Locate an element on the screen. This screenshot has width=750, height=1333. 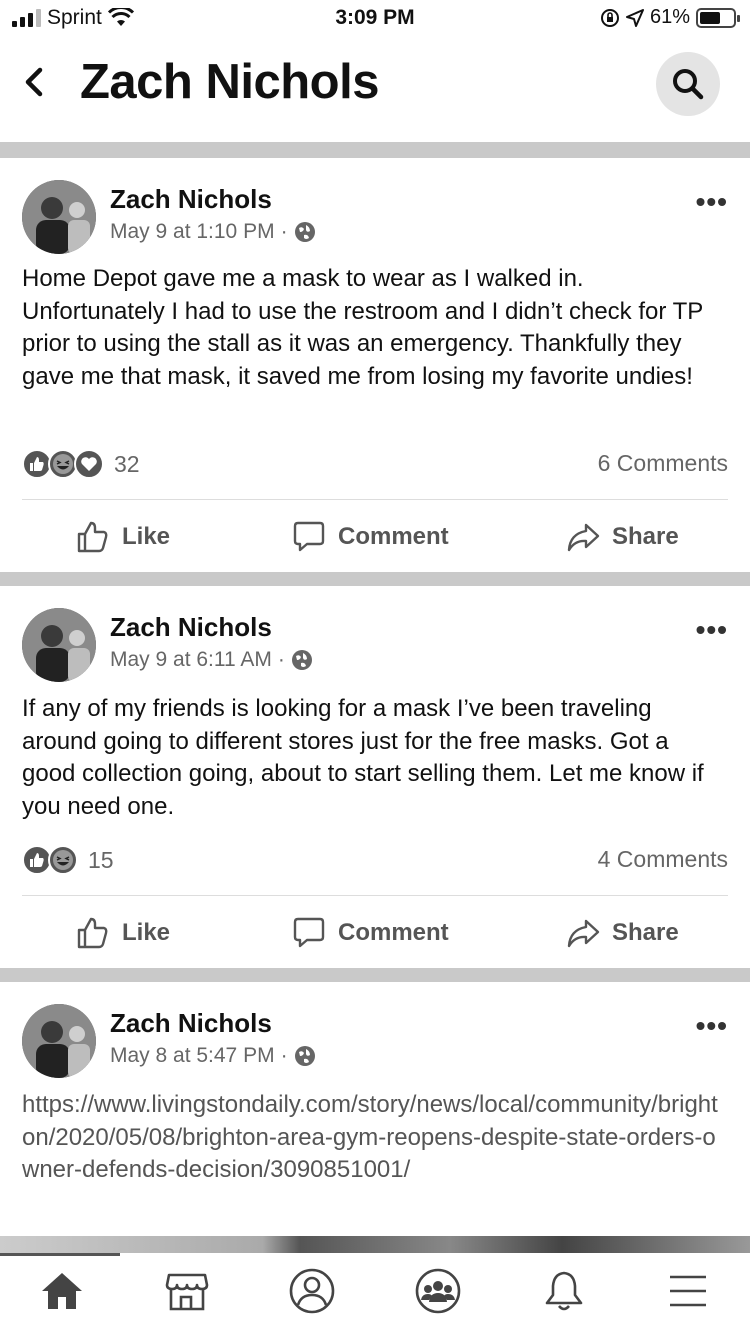
notifications-icon is located at coordinates (564, 1291).